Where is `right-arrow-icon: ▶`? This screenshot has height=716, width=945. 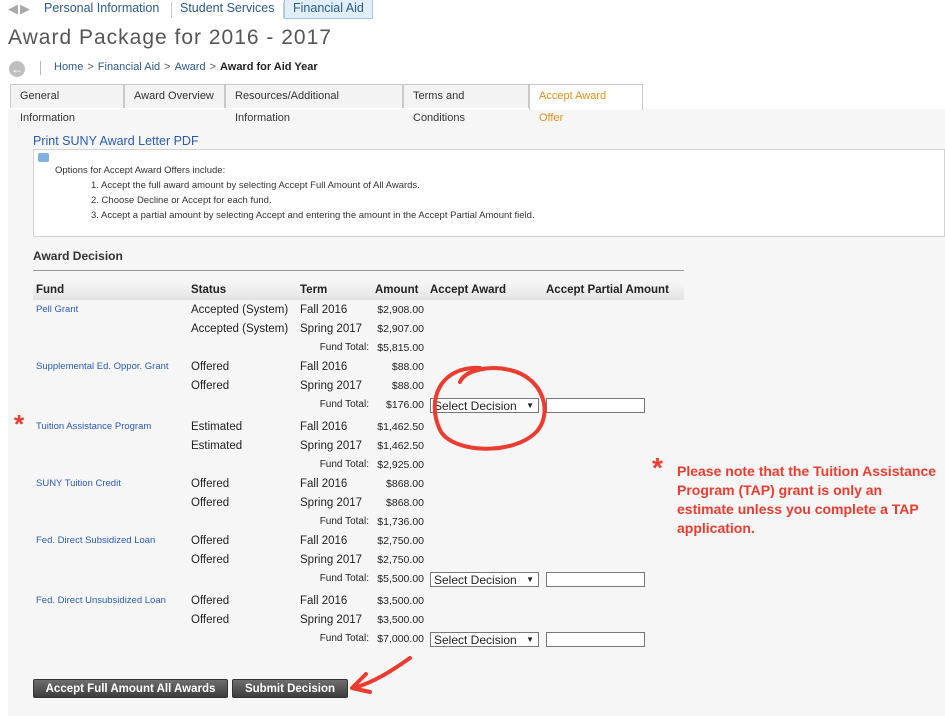 right-arrow-icon: ▶ is located at coordinates (25, 9).